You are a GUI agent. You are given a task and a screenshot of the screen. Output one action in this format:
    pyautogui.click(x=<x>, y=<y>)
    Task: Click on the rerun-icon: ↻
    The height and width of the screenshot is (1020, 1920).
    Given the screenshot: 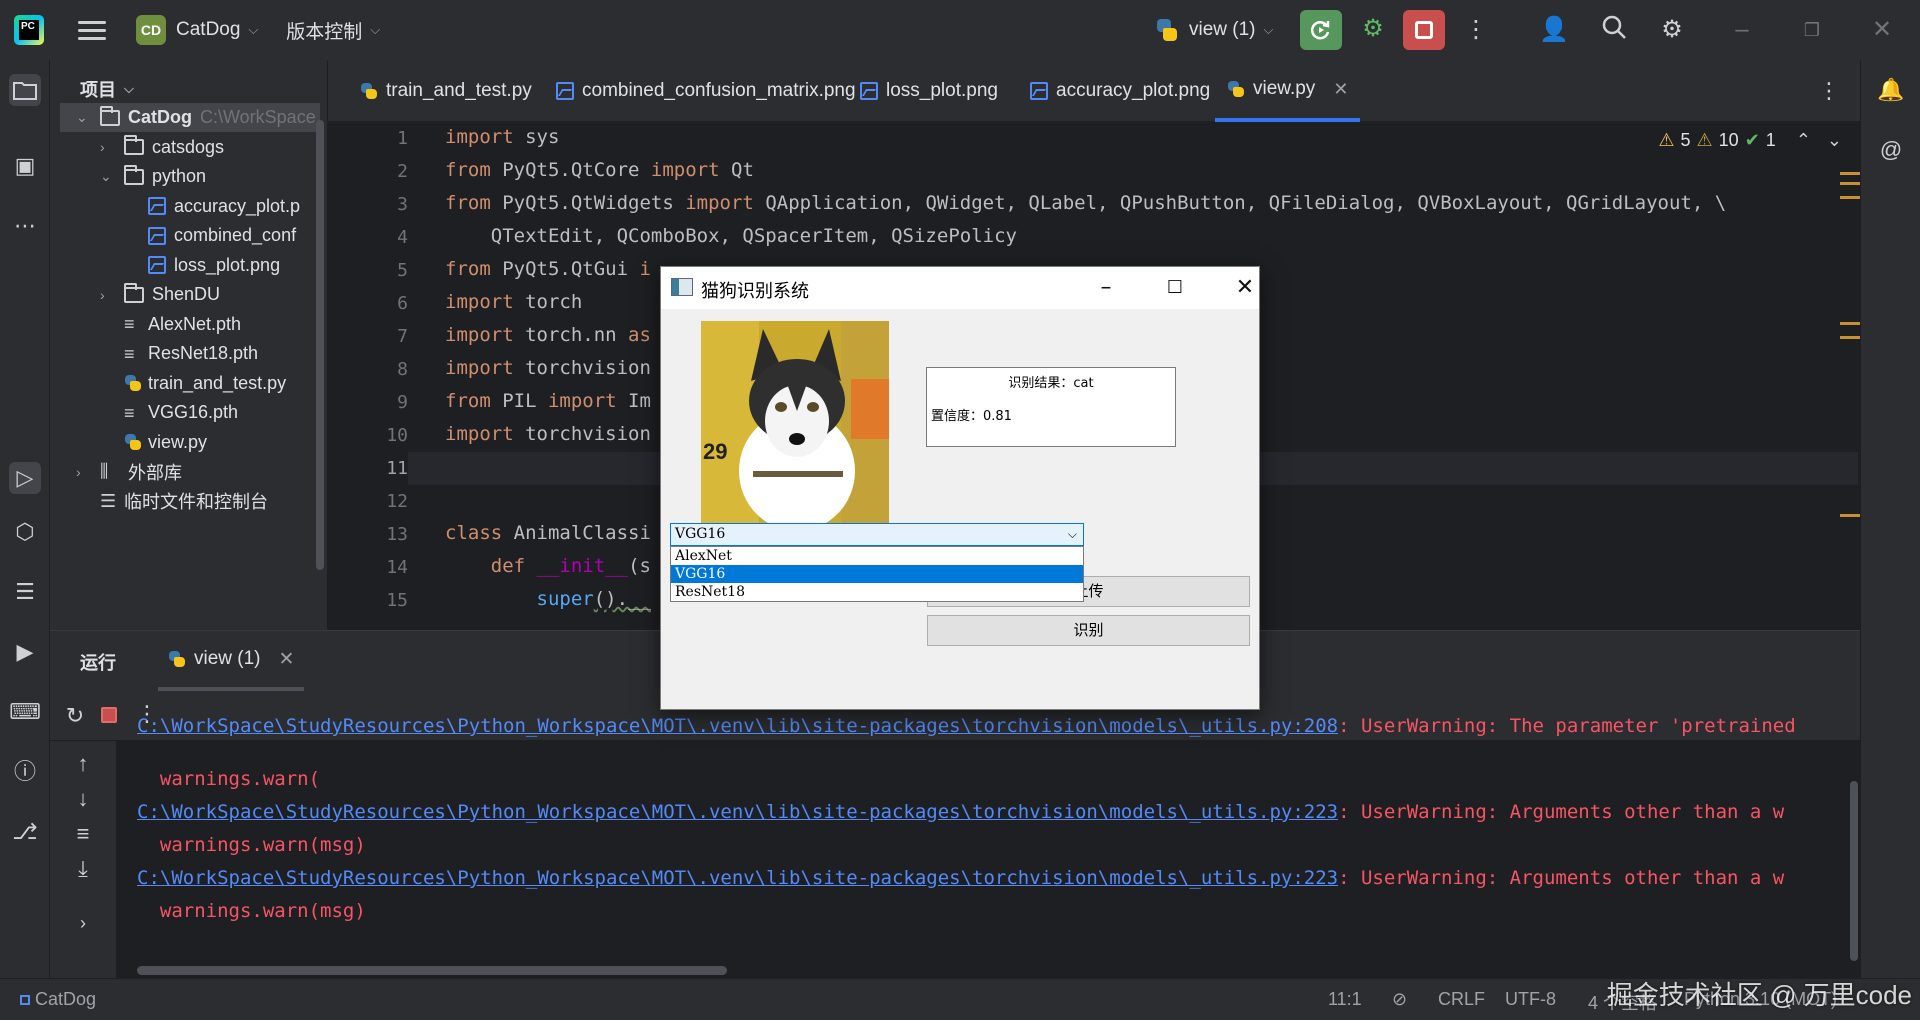 What is the action you would take?
    pyautogui.click(x=75, y=716)
    